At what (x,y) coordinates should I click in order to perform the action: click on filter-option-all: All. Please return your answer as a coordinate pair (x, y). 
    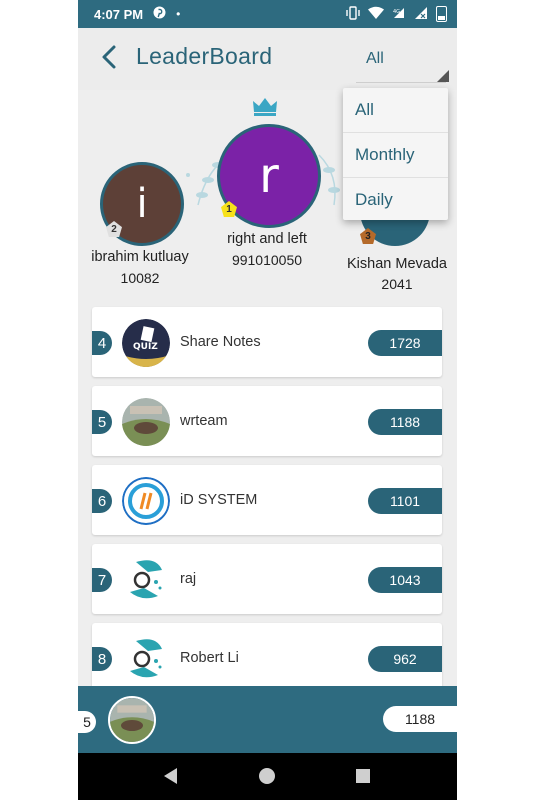
    Looking at the image, I should click on (395, 110).